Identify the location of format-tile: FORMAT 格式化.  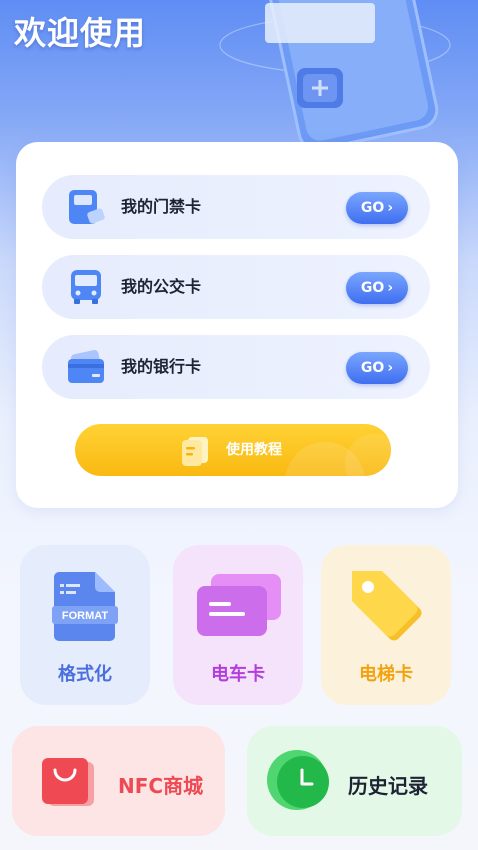
(85, 625).